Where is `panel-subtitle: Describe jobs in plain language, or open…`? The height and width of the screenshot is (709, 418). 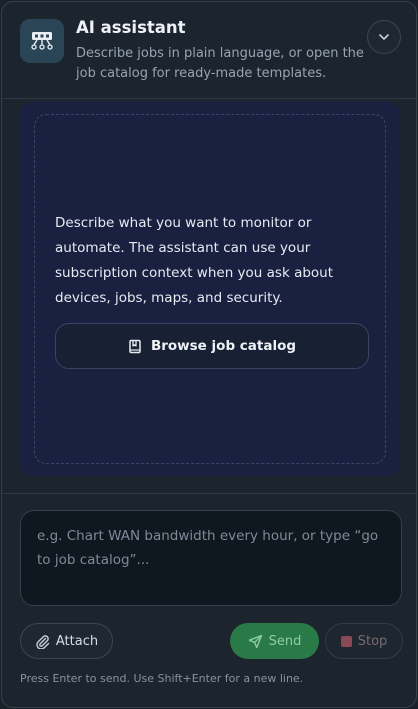
panel-subtitle: Describe jobs in plain language, or open… is located at coordinates (220, 63).